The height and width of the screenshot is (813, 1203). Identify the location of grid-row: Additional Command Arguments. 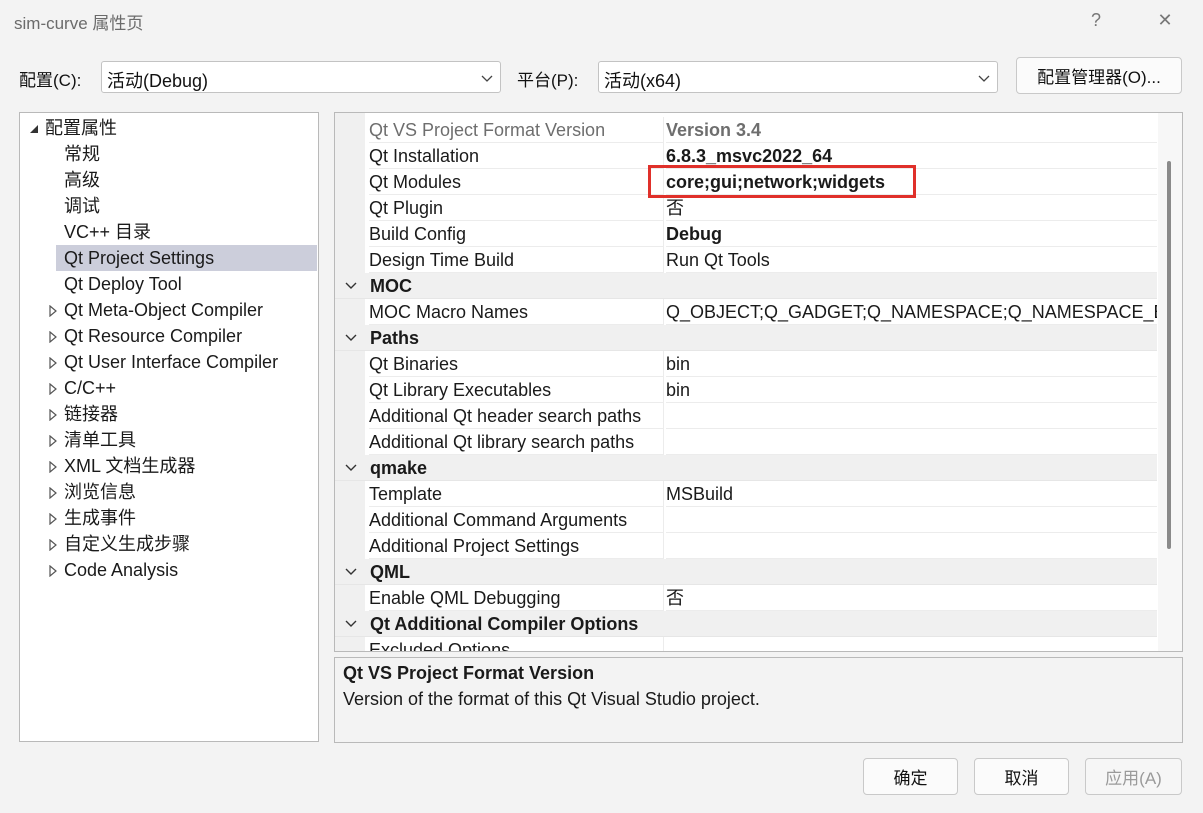
(746, 520).